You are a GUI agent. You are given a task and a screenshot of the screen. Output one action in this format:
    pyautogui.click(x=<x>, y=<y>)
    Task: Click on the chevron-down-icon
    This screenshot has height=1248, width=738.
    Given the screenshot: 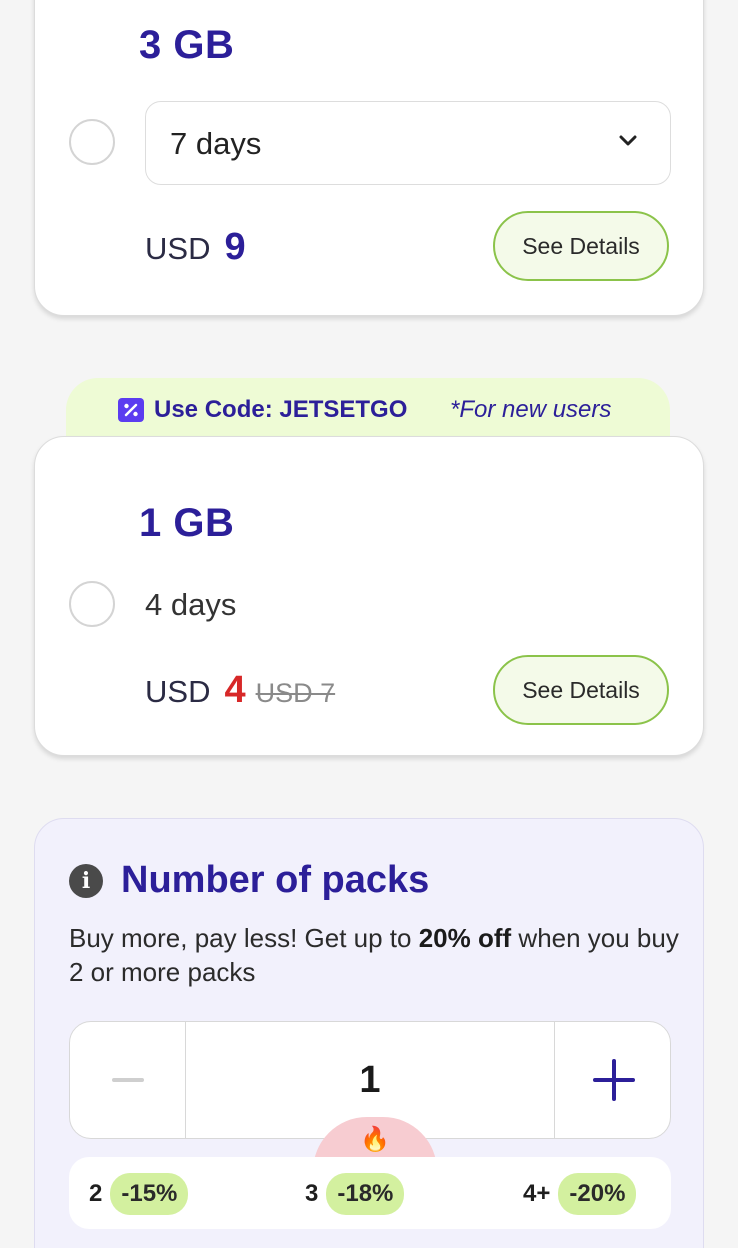 What is the action you would take?
    pyautogui.click(x=628, y=140)
    